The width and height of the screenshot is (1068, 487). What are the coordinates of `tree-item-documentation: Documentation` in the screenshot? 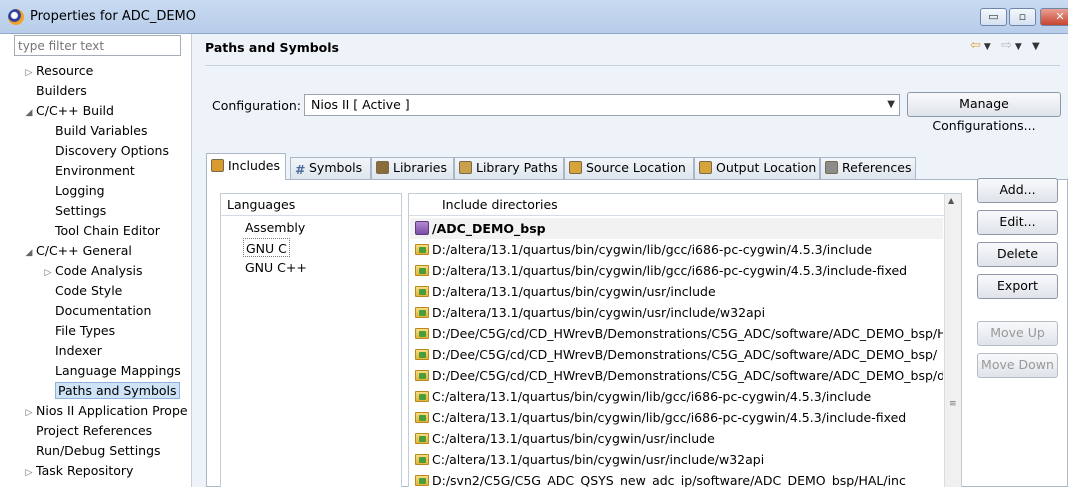 It's located at (96, 311).